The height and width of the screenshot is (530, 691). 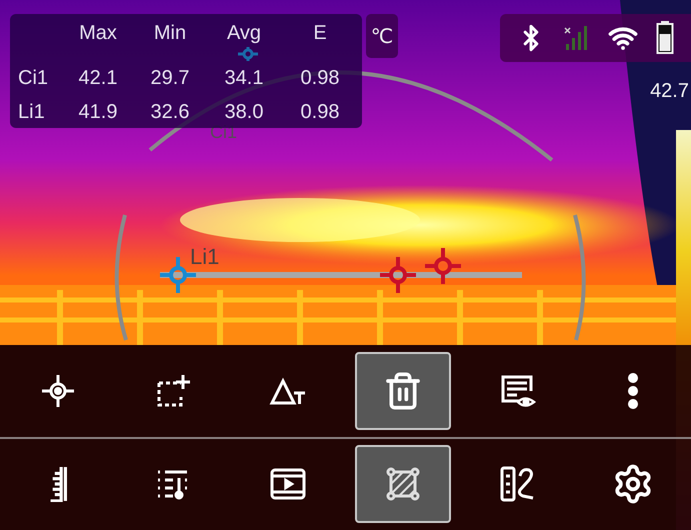 I want to click on column-header: Min, so click(x=170, y=33).